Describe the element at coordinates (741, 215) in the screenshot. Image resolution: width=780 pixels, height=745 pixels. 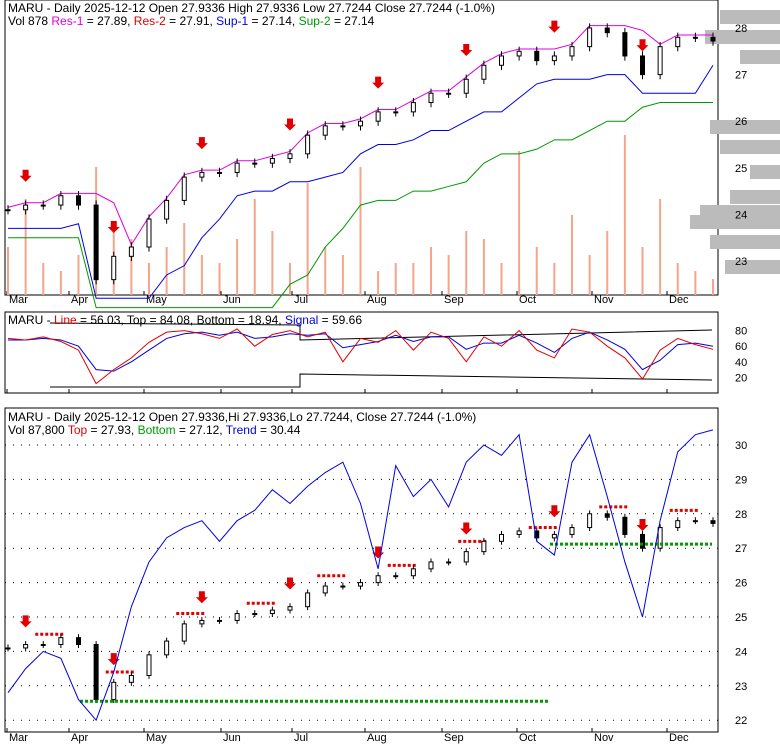
I see `price-tick-label: 24` at that location.